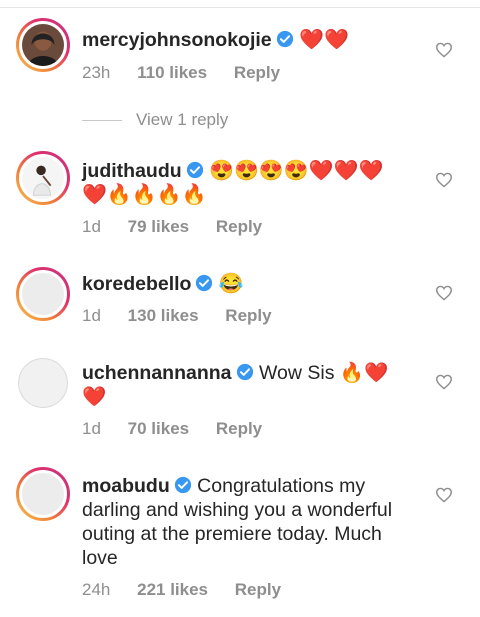  What do you see at coordinates (102, 121) in the screenshot?
I see `replies-divider` at bounding box center [102, 121].